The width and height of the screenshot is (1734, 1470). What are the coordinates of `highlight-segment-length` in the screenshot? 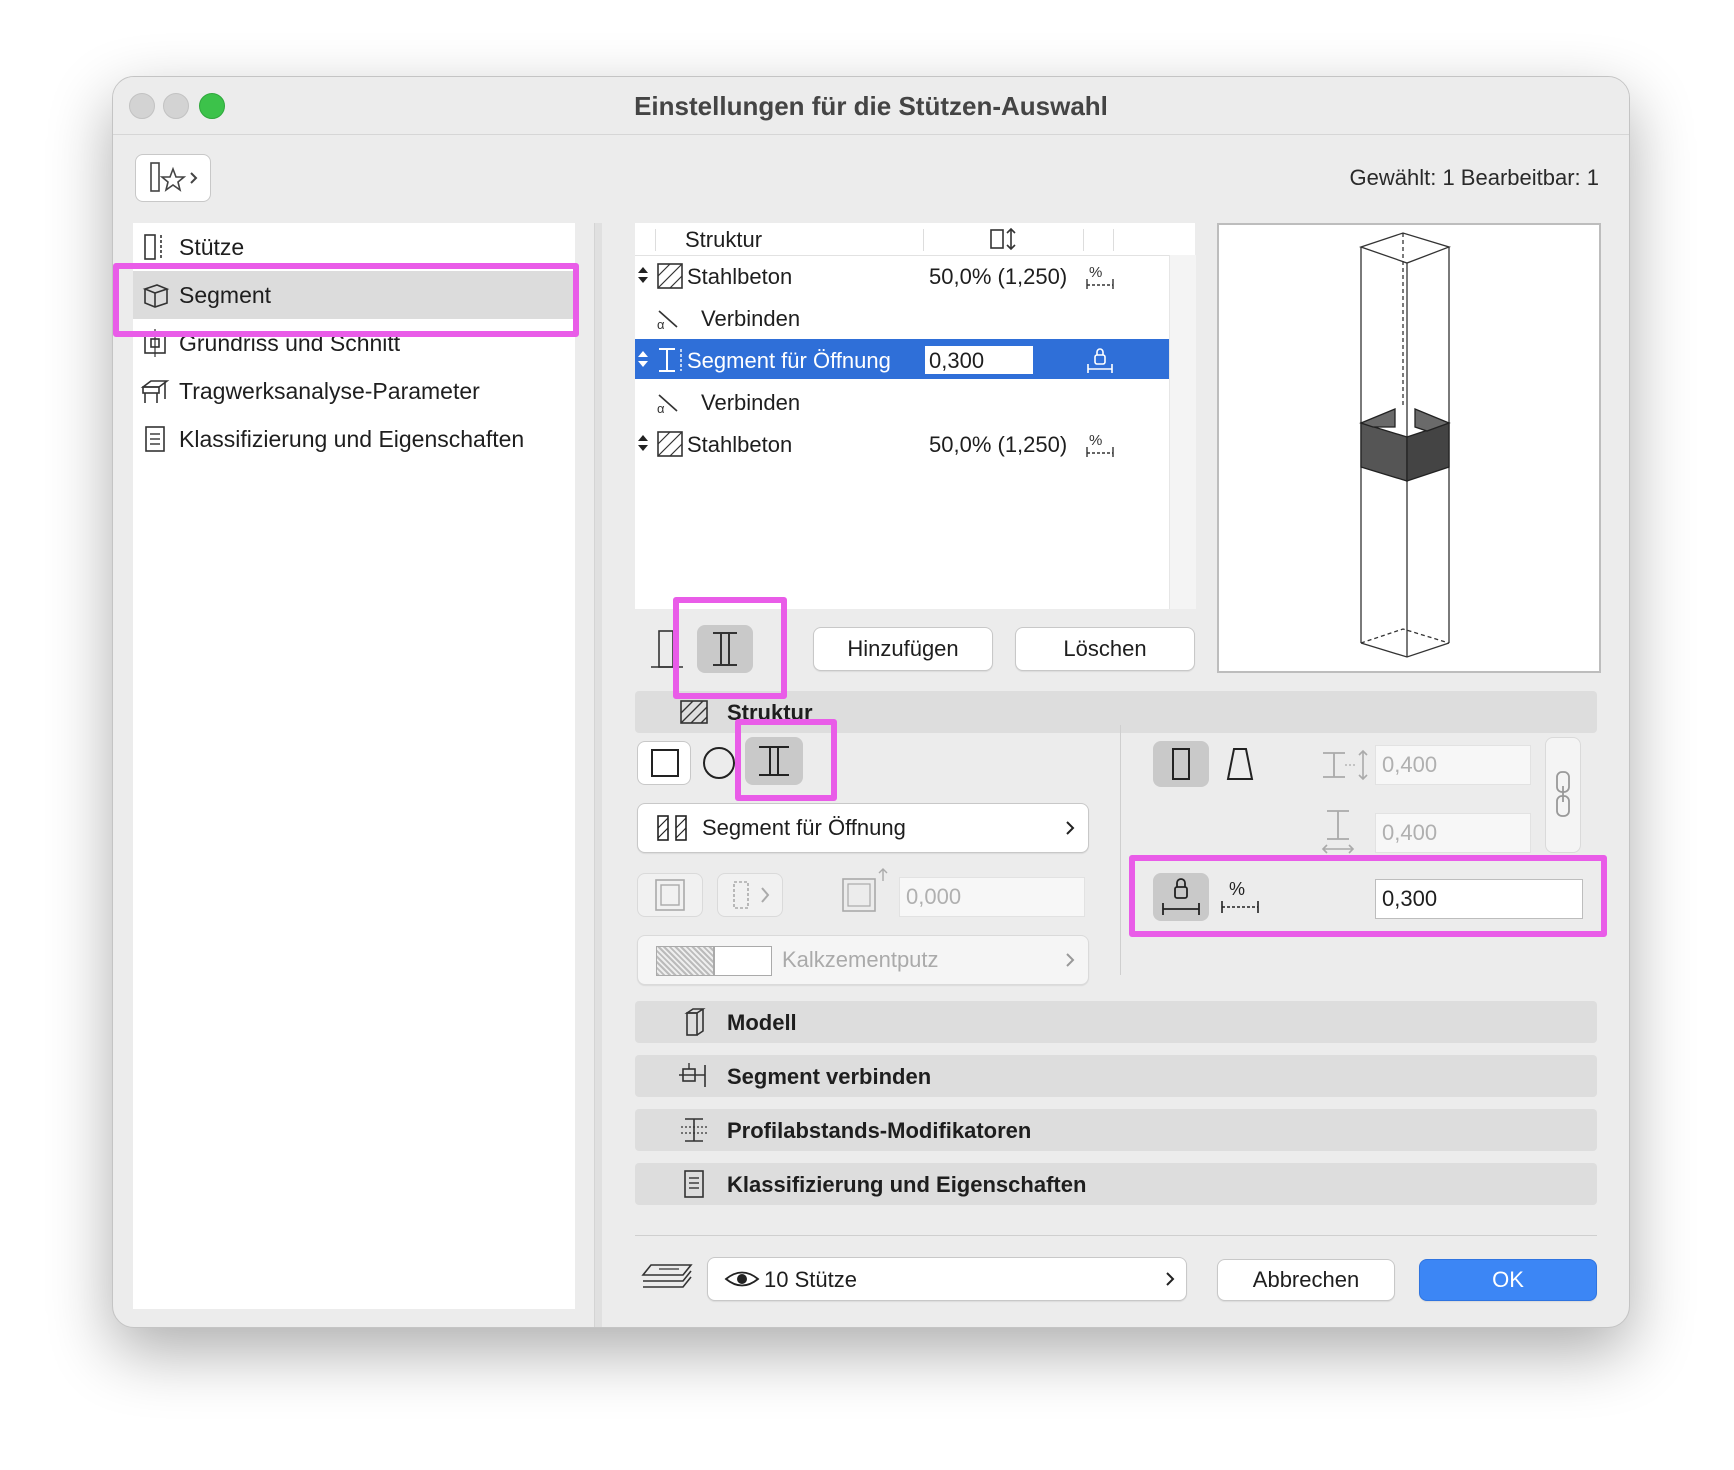 It's located at (1368, 896).